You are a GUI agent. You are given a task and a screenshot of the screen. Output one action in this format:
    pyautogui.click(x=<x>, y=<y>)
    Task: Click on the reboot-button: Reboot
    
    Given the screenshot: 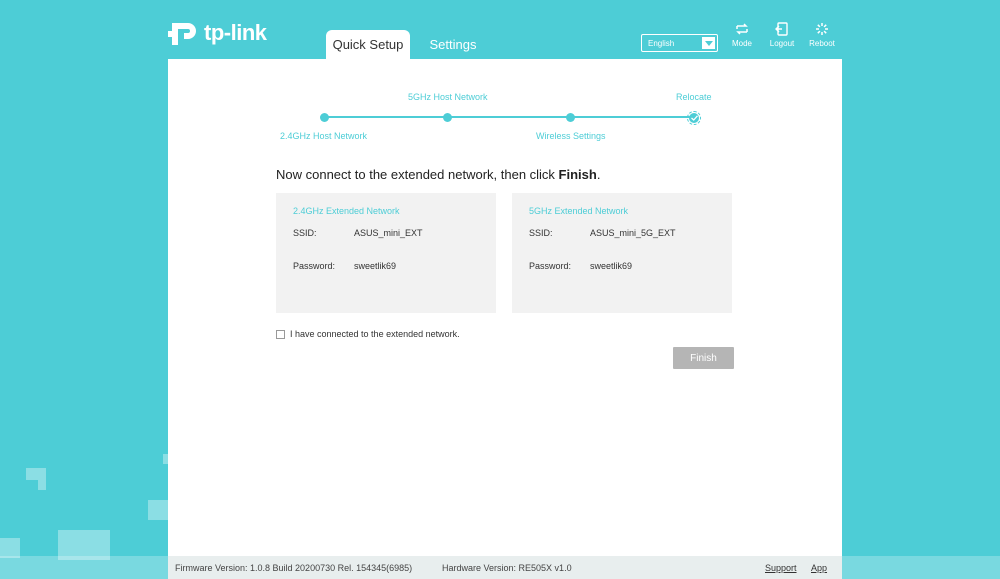 What is the action you would take?
    pyautogui.click(x=822, y=35)
    